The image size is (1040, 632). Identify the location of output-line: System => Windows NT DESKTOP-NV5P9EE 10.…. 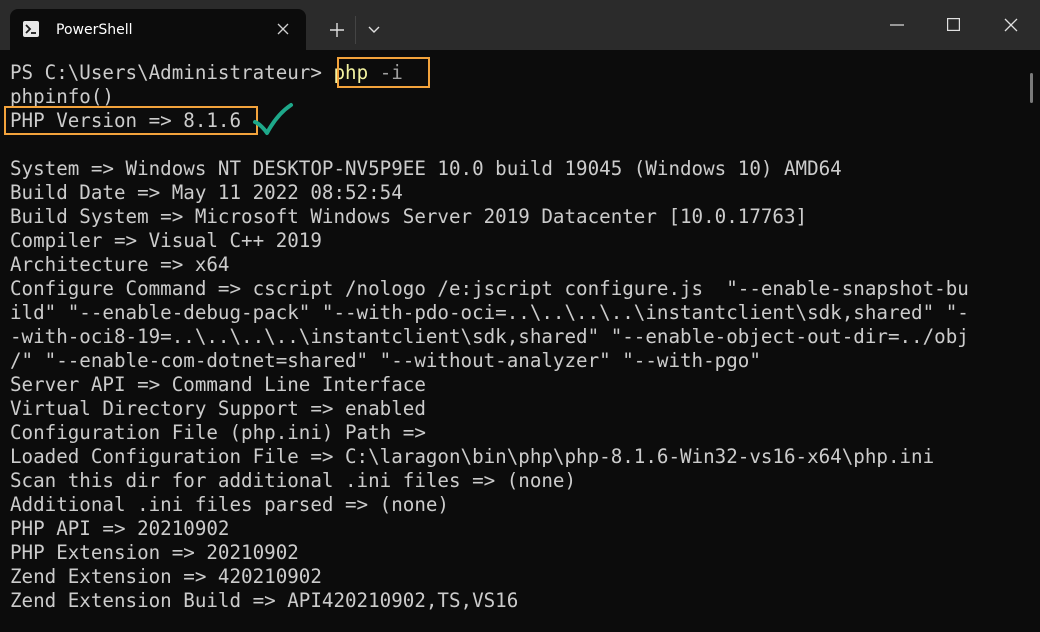
(426, 168).